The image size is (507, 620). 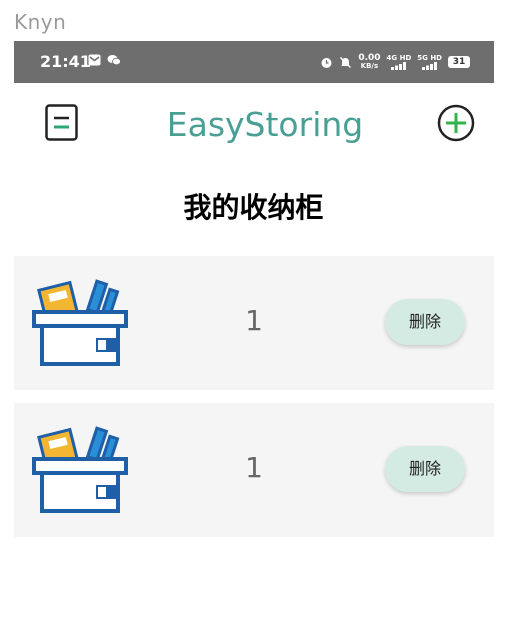 I want to click on status-system-icons: 0.00 KB/s 4G HD 5G HD 31, so click(x=395, y=62).